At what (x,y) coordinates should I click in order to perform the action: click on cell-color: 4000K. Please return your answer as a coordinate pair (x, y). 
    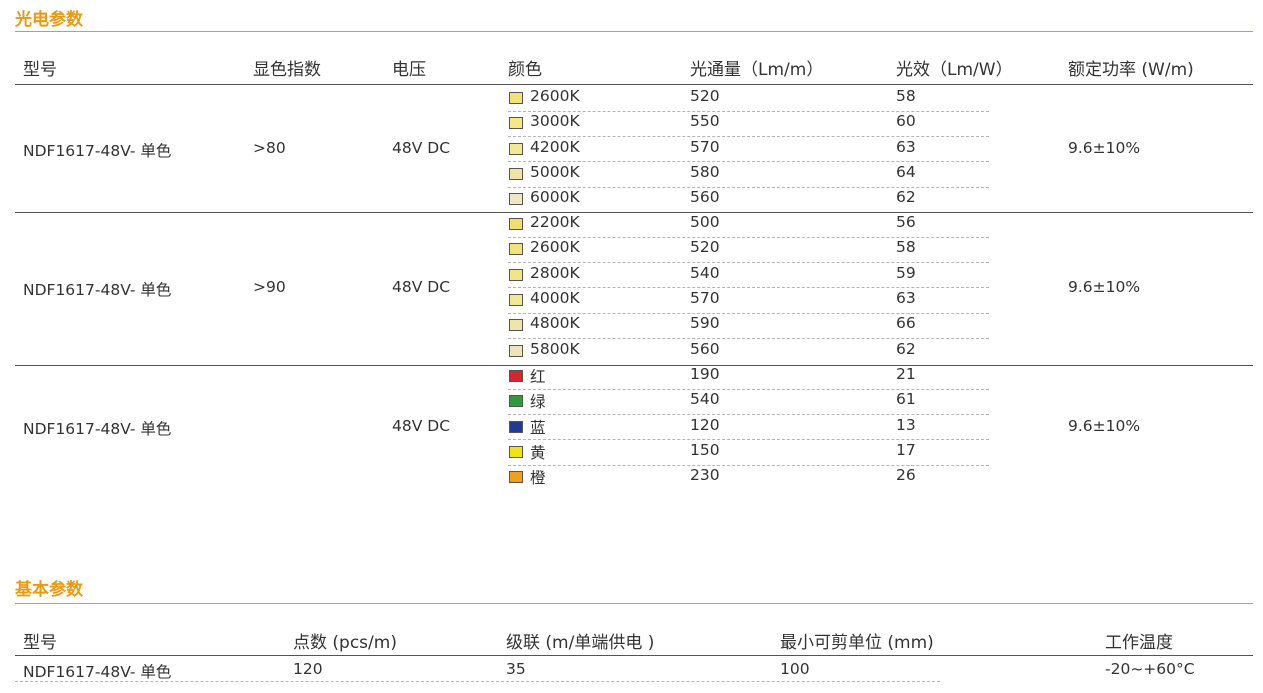
    Looking at the image, I should click on (555, 297).